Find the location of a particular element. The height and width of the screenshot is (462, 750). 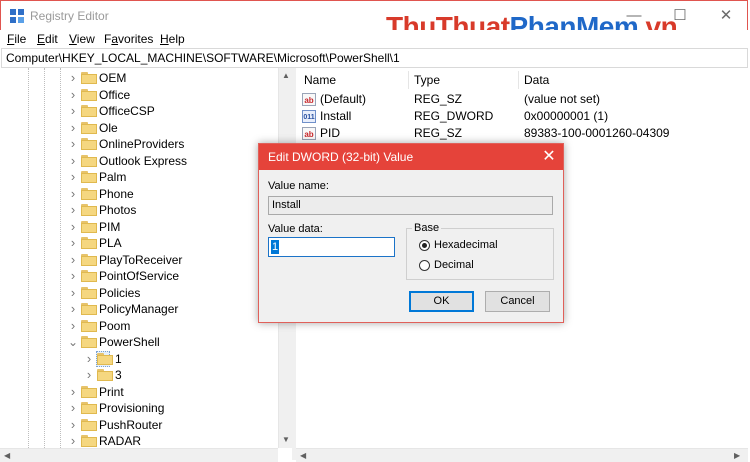

tree-item-label: Photos is located at coordinates (118, 210).